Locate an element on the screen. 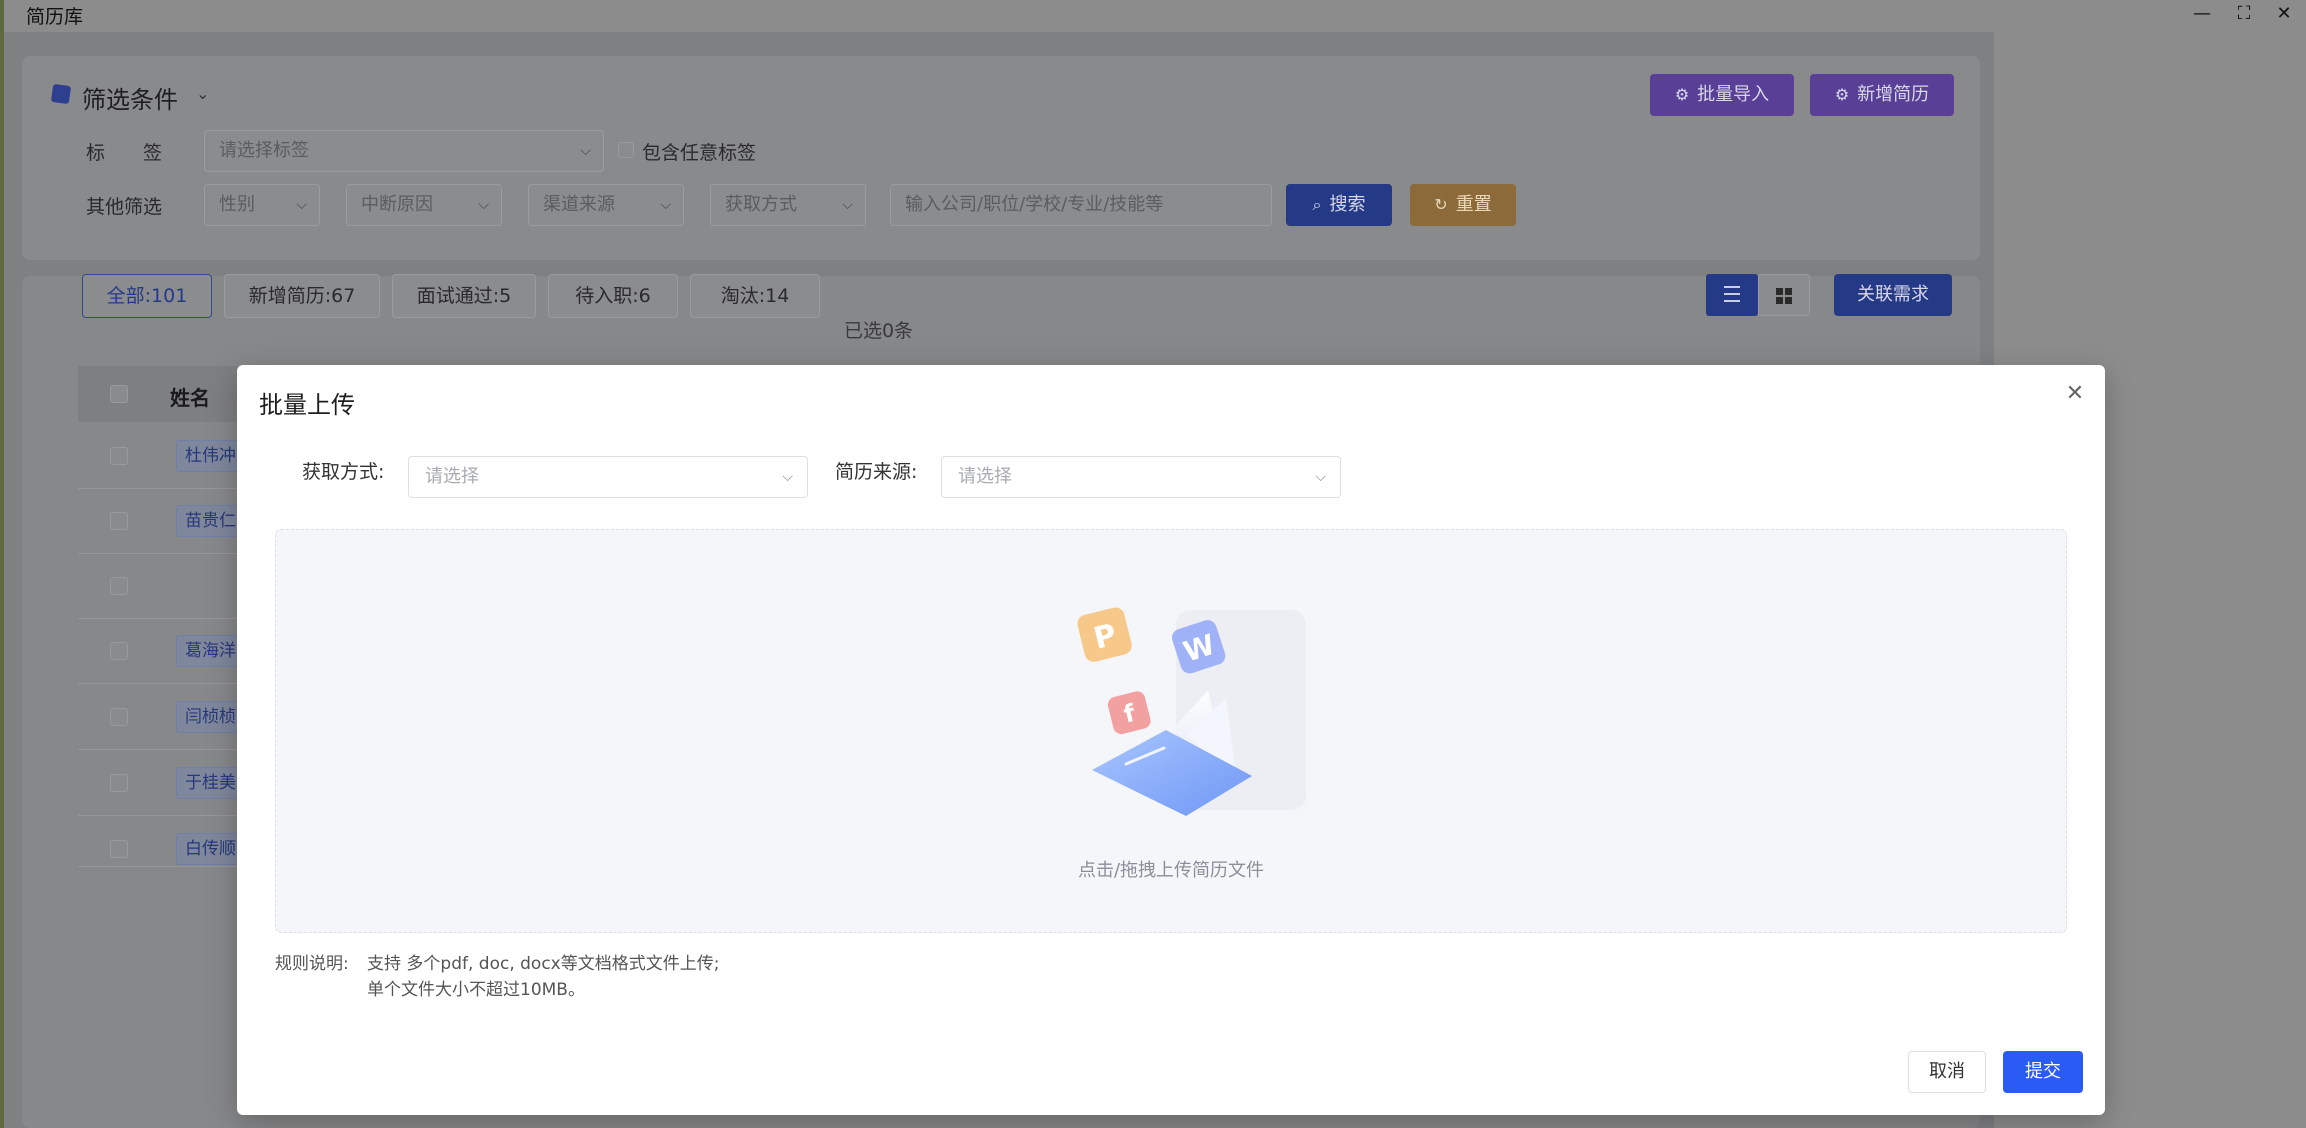 The height and width of the screenshot is (1128, 2306). select-all-checkbox is located at coordinates (119, 394).